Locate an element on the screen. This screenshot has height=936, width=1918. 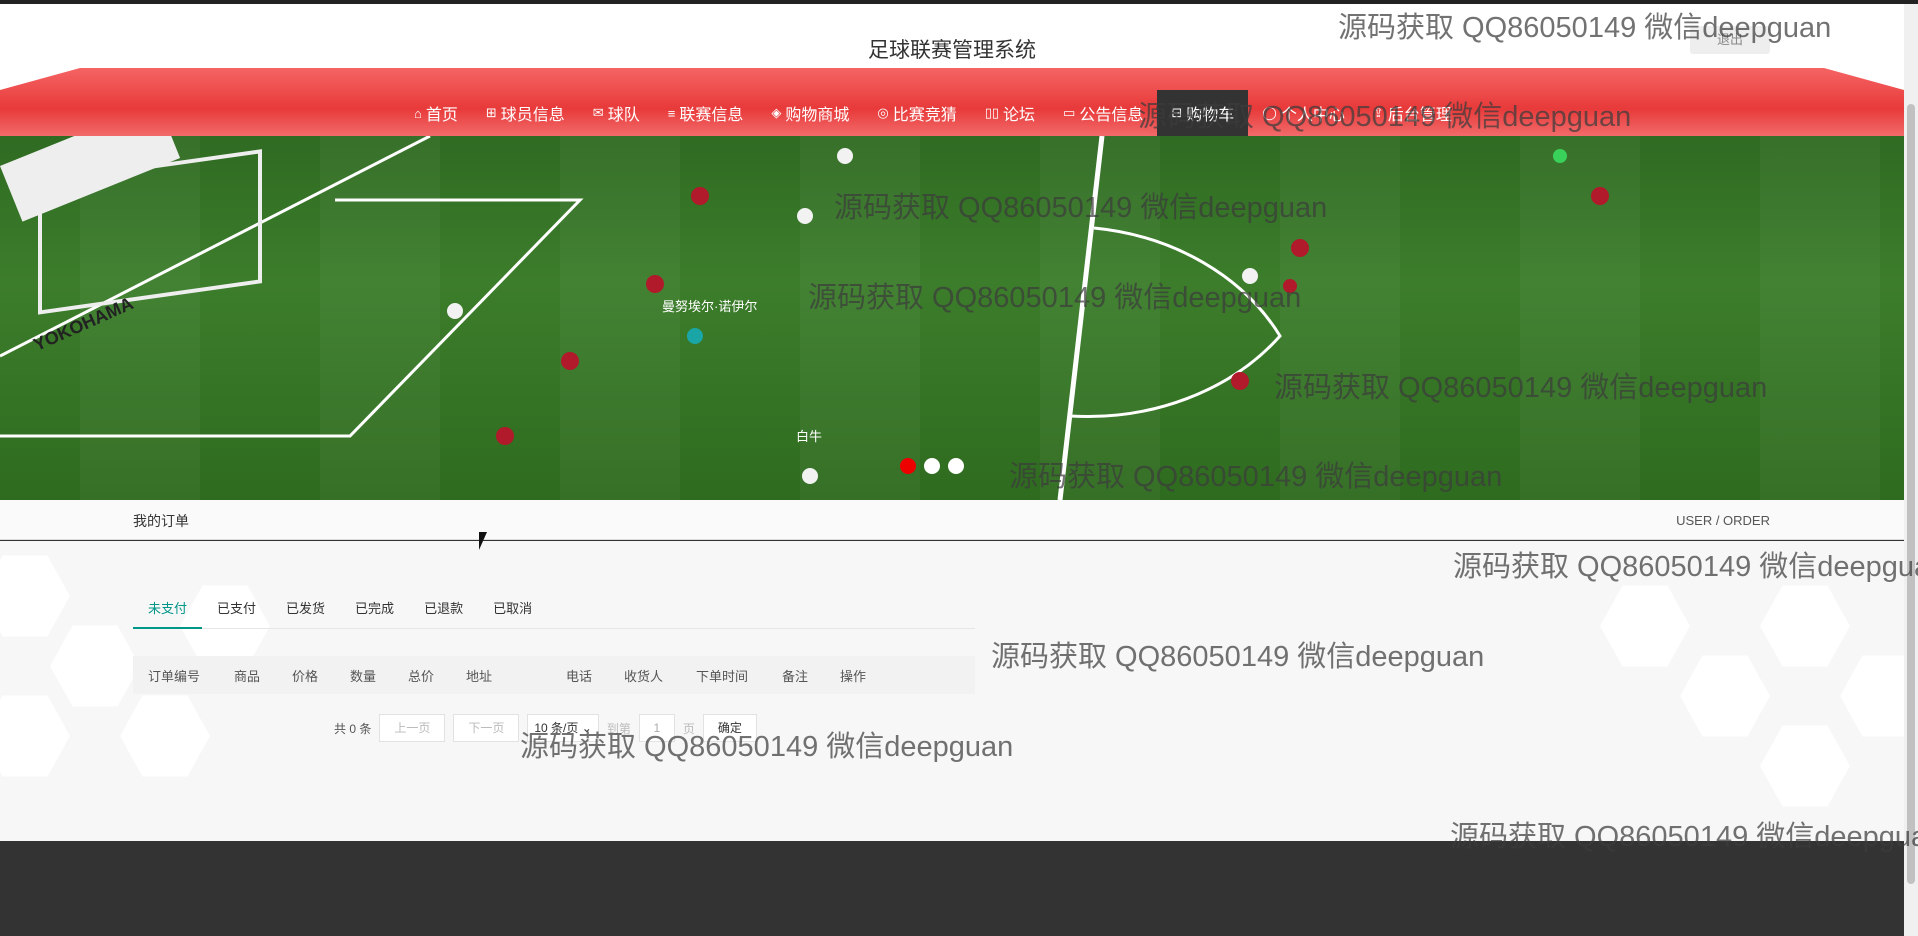
table-column-header: 价格 is located at coordinates (305, 676).